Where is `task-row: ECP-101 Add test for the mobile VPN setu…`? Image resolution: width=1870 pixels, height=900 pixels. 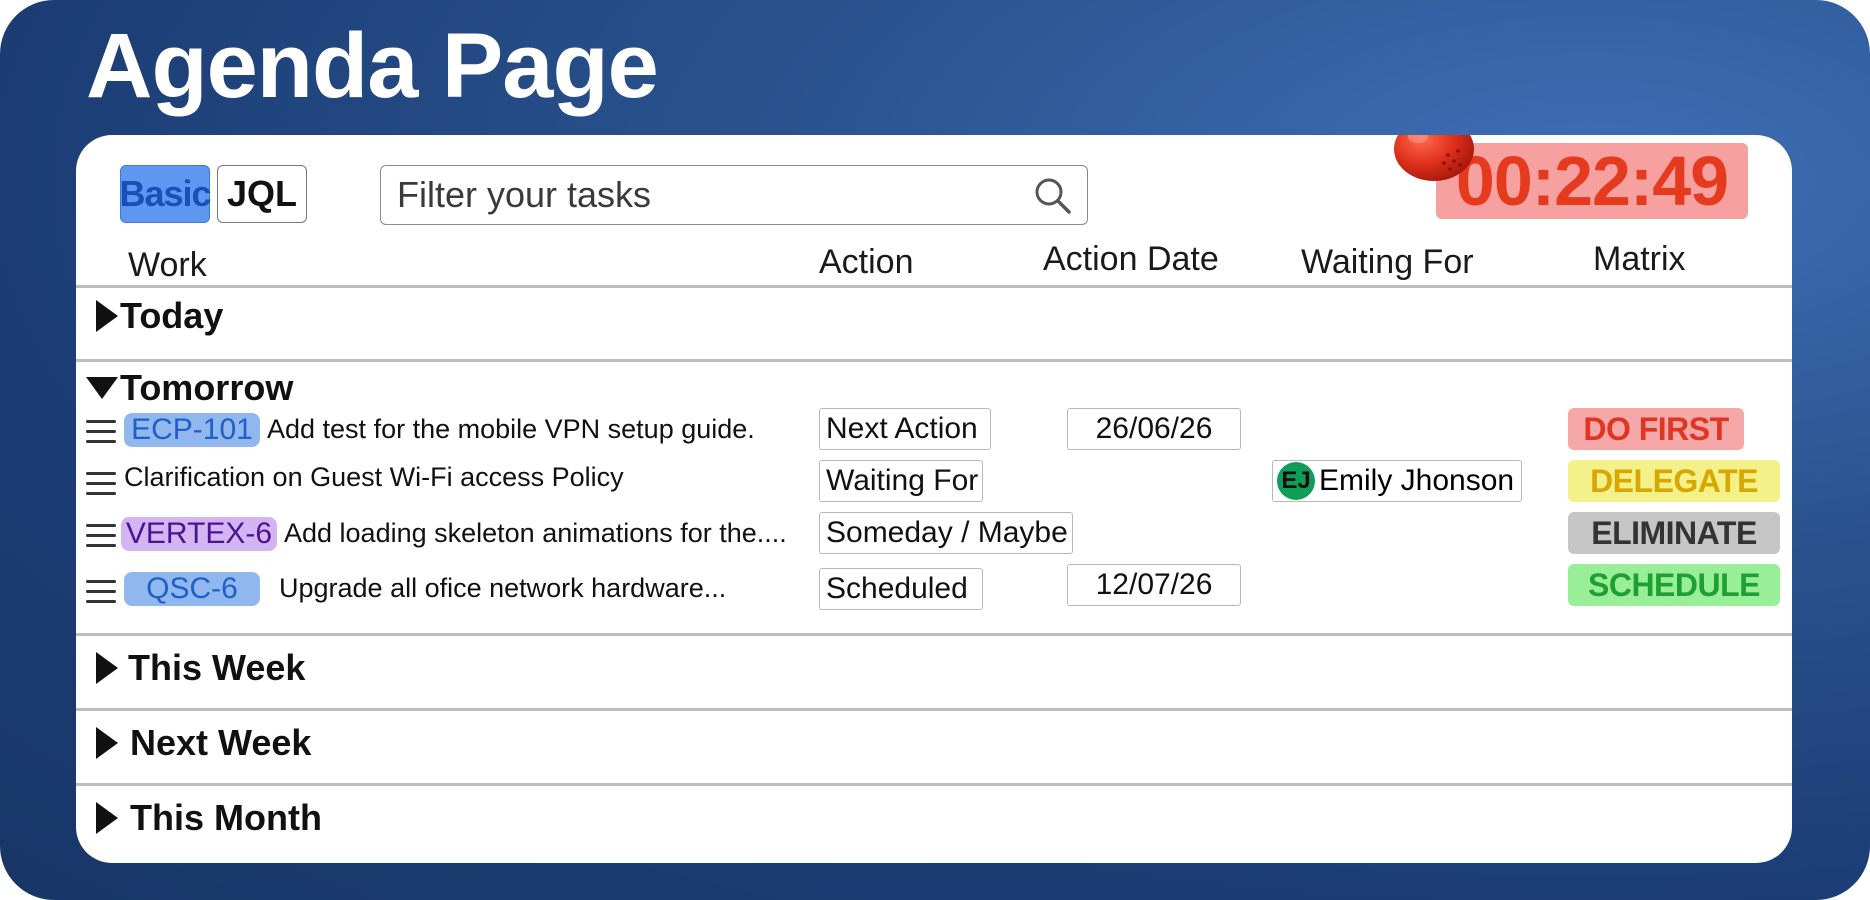 task-row: ECP-101 Add test for the mobile VPN setu… is located at coordinates (934, 433).